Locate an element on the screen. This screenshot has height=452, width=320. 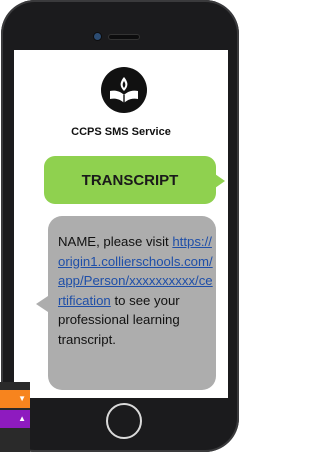
home-button is located at coordinates (124, 421).